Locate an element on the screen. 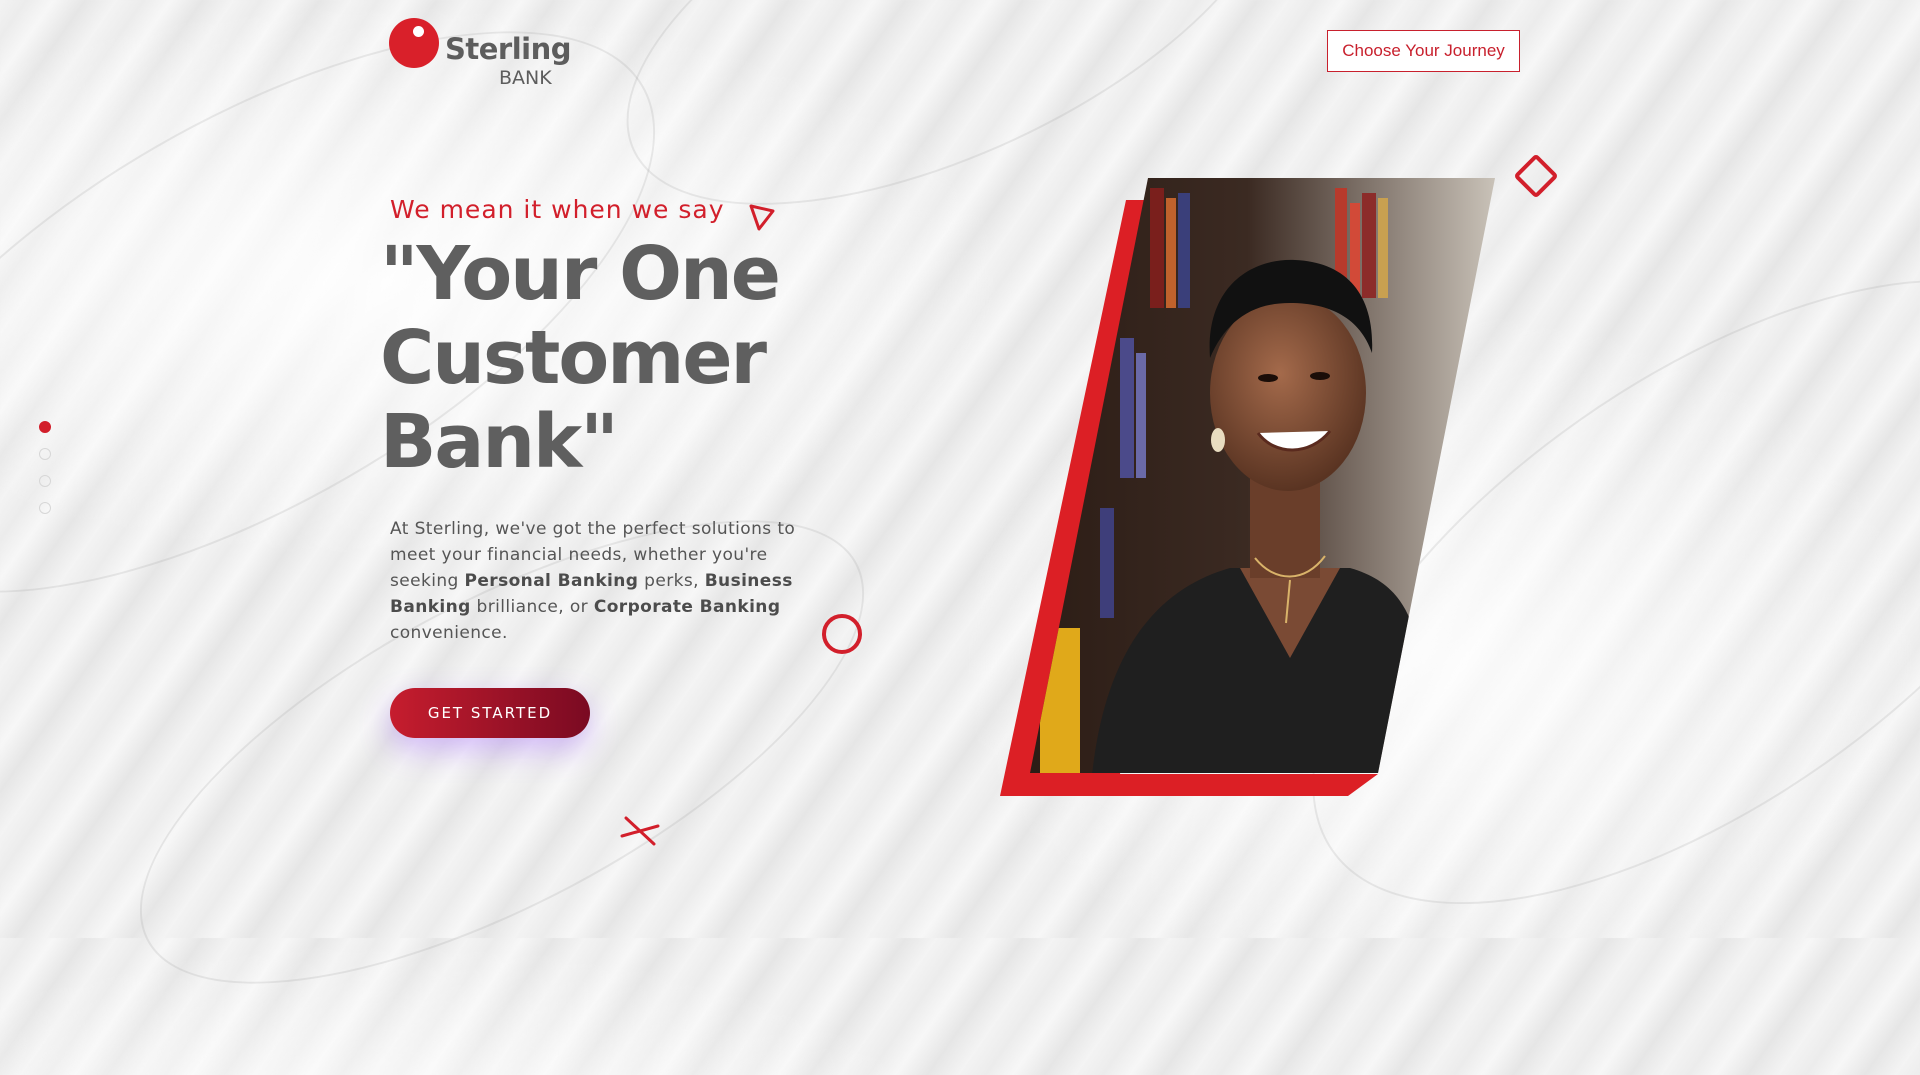 The image size is (1920, 1075). get-started-button: GET STARTED is located at coordinates (490, 713).